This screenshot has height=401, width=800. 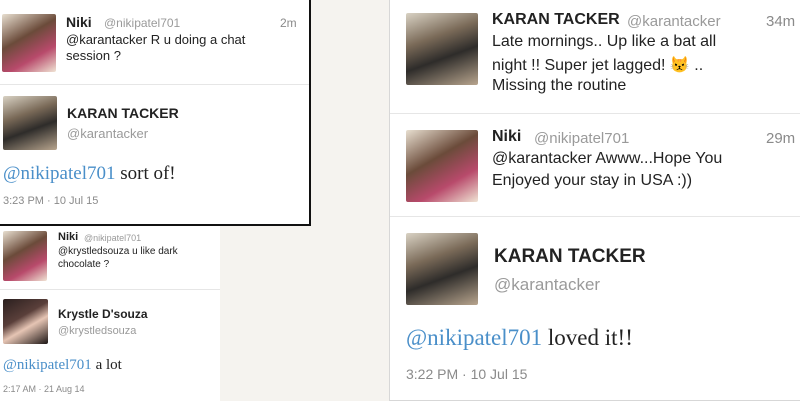 What do you see at coordinates (106, 365) in the screenshot?
I see `reply-body: a lot` at bounding box center [106, 365].